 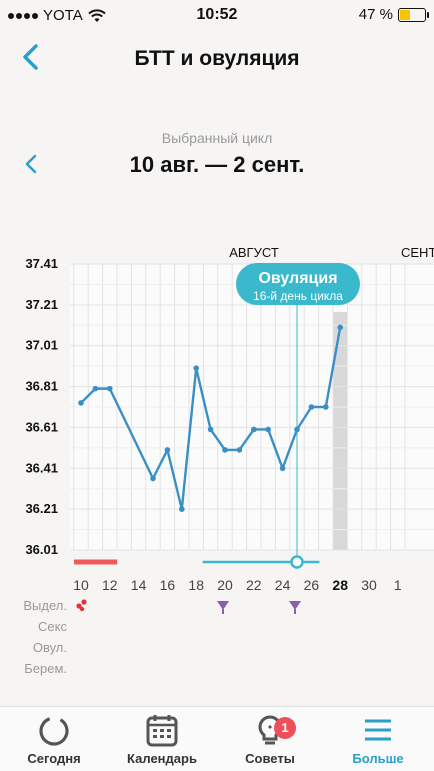 What do you see at coordinates (413, 14) in the screenshot?
I see `battery-icon` at bounding box center [413, 14].